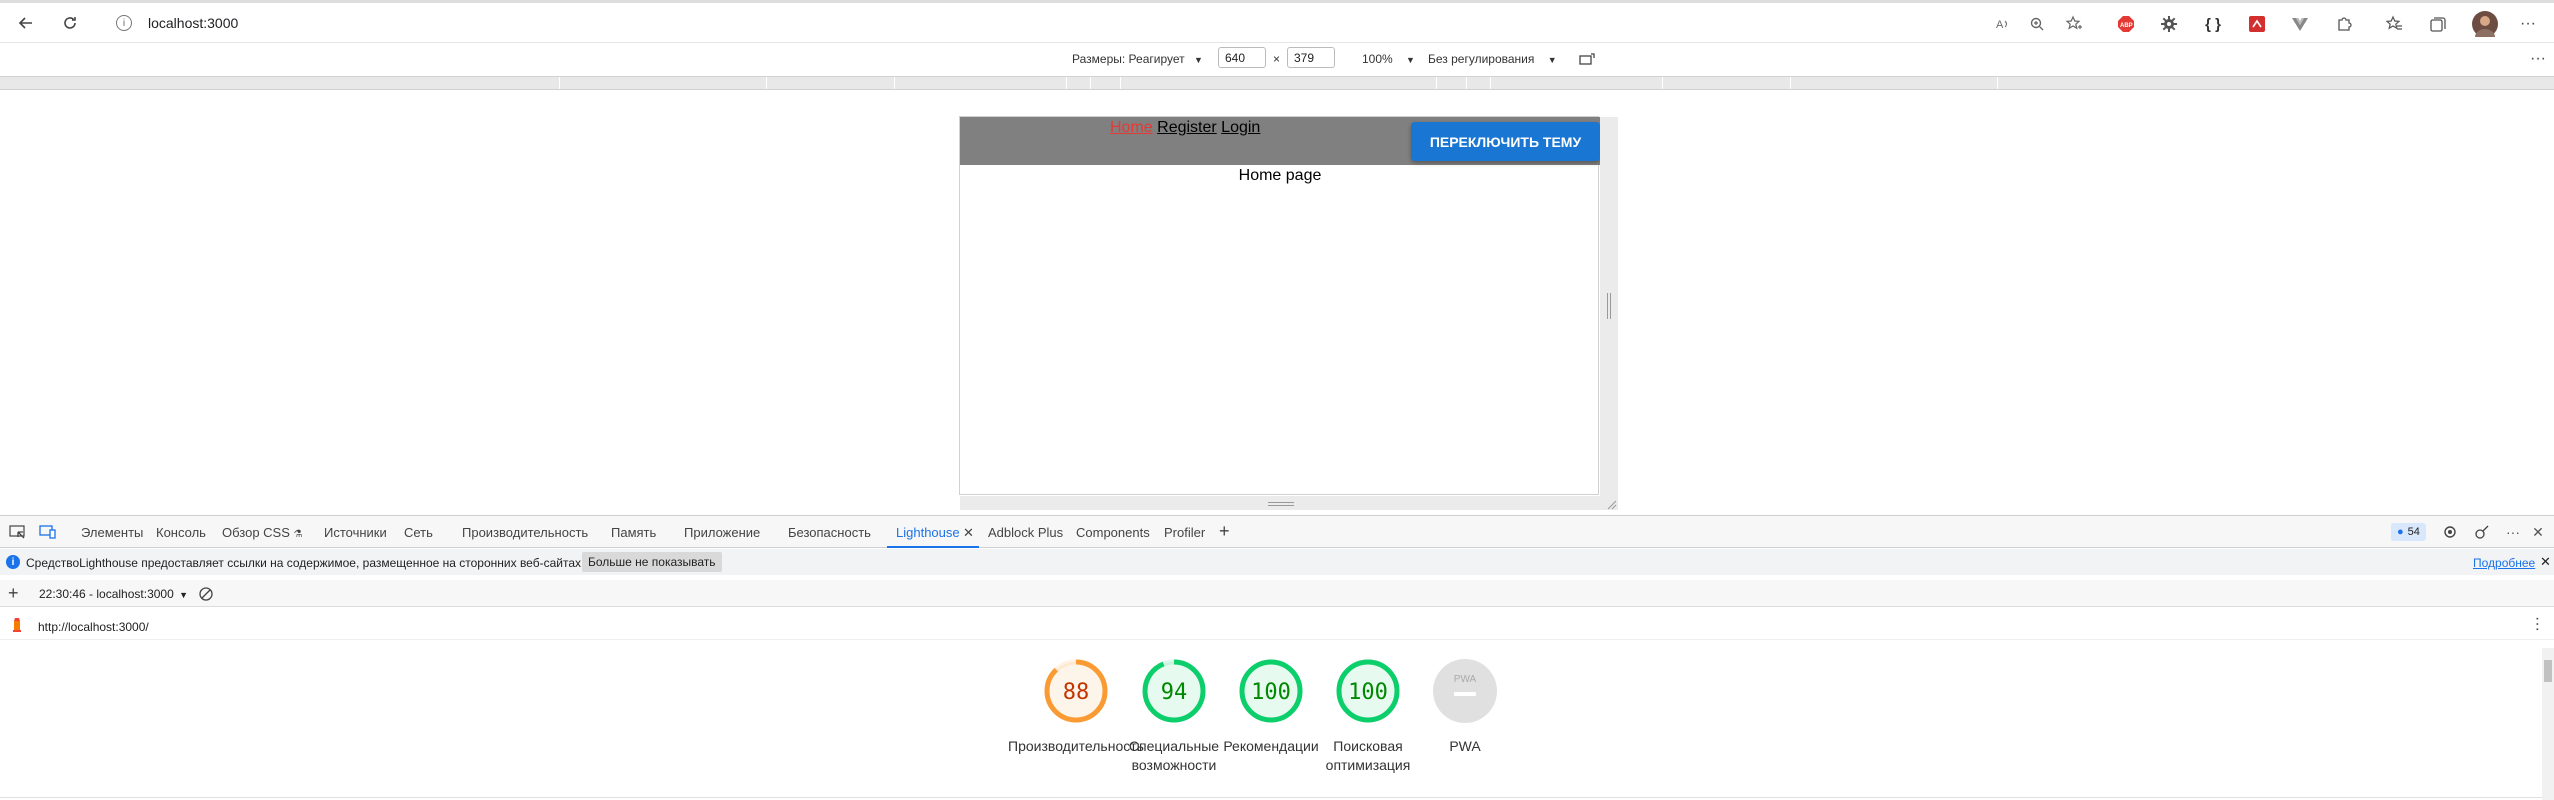 The width and height of the screenshot is (2554, 800). I want to click on lighthouse-icon, so click(17, 625).